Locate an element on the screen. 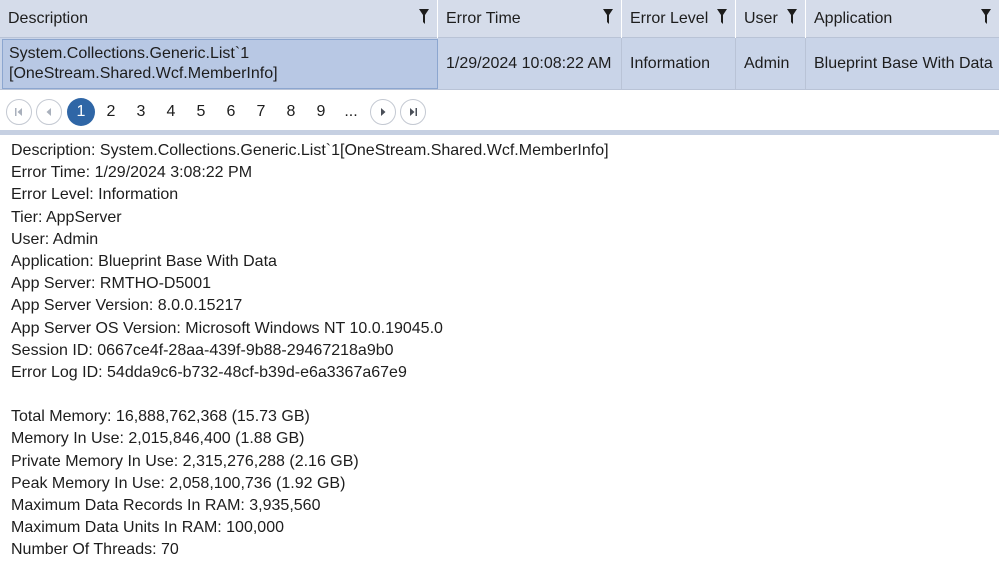 This screenshot has height=582, width=999. user-value: Admin is located at coordinates (767, 63).